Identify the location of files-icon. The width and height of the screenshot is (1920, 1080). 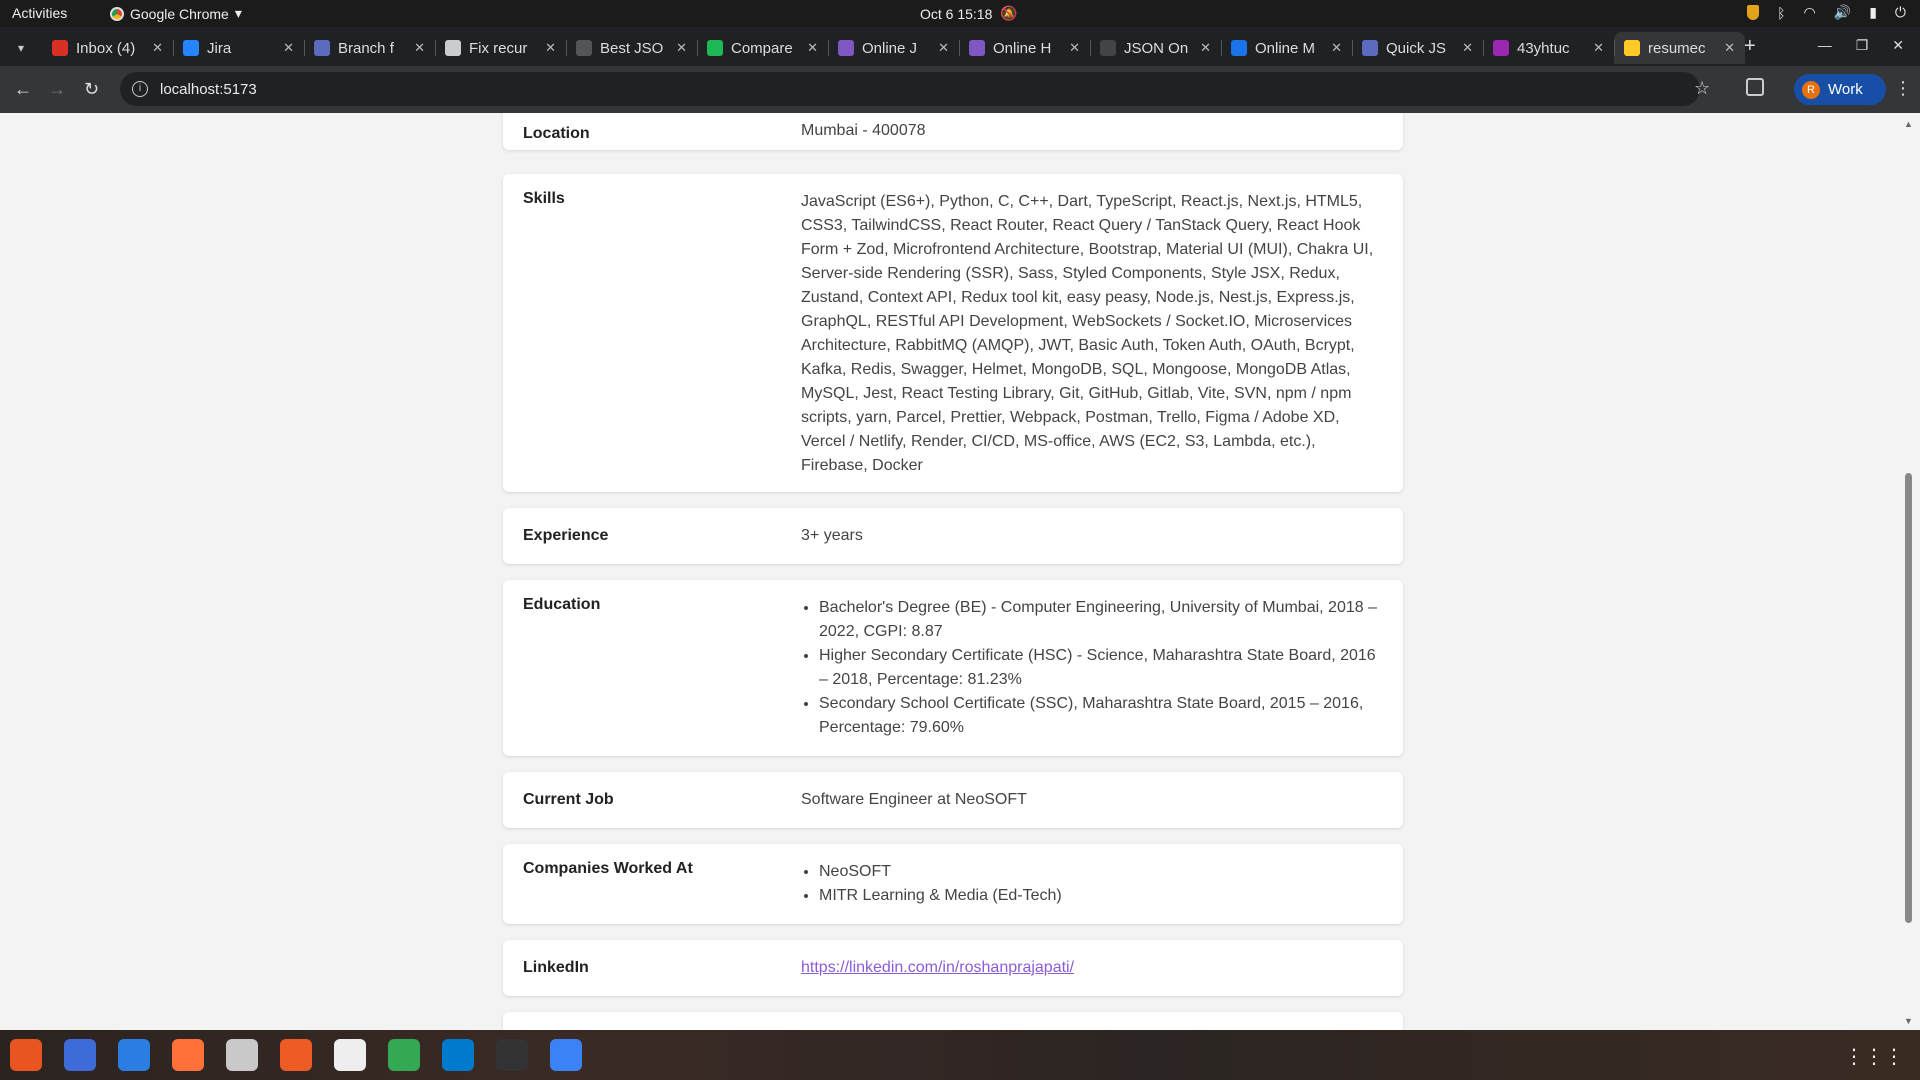
(242, 1055).